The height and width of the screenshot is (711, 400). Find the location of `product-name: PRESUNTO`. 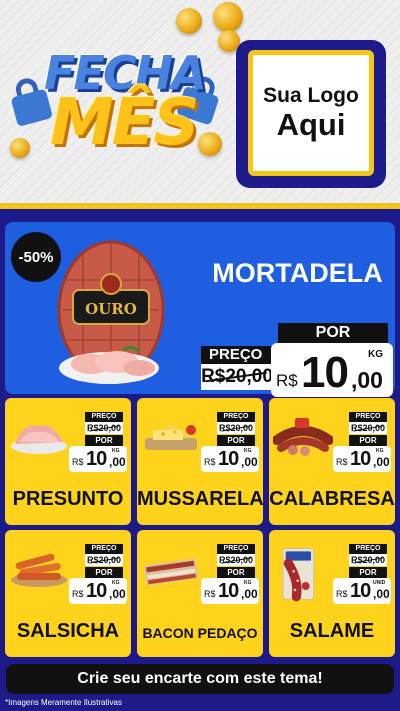

product-name: PRESUNTO is located at coordinates (68, 499).